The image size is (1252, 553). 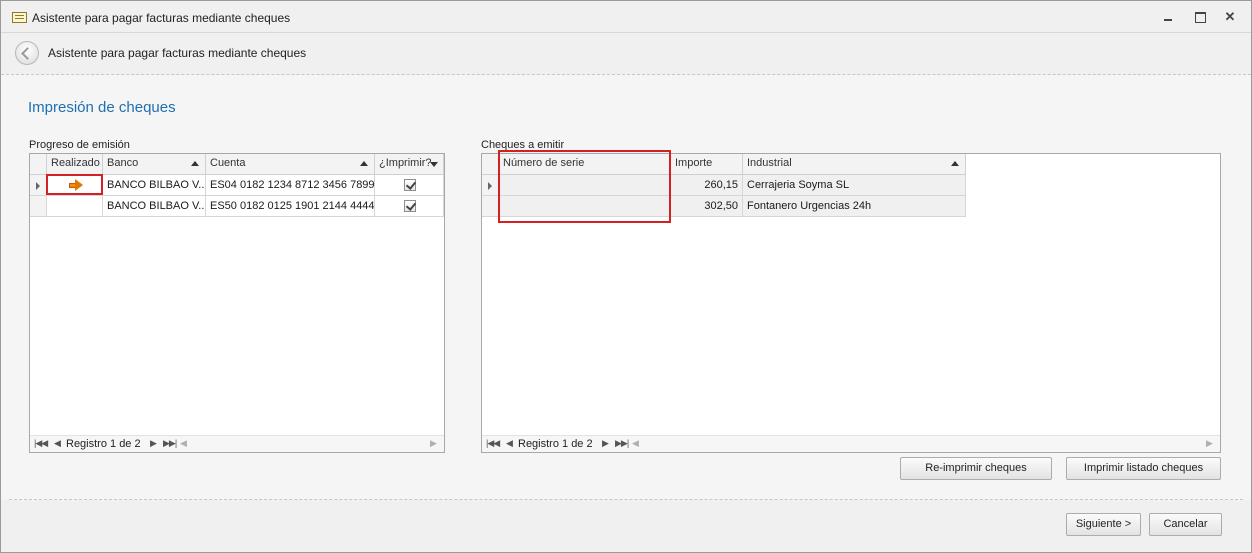 I want to click on back-arrow-icon, so click(x=27, y=53).